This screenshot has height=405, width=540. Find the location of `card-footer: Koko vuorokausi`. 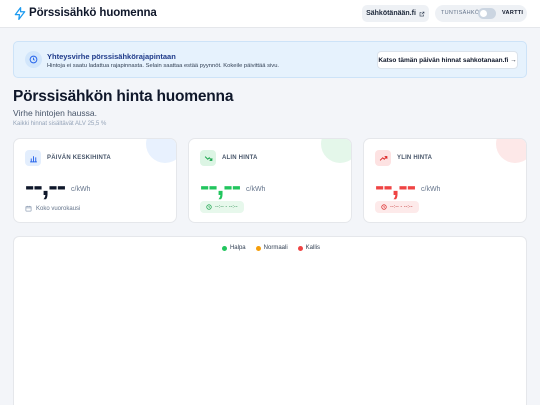

card-footer: Koko vuorokausi is located at coordinates (52, 208).